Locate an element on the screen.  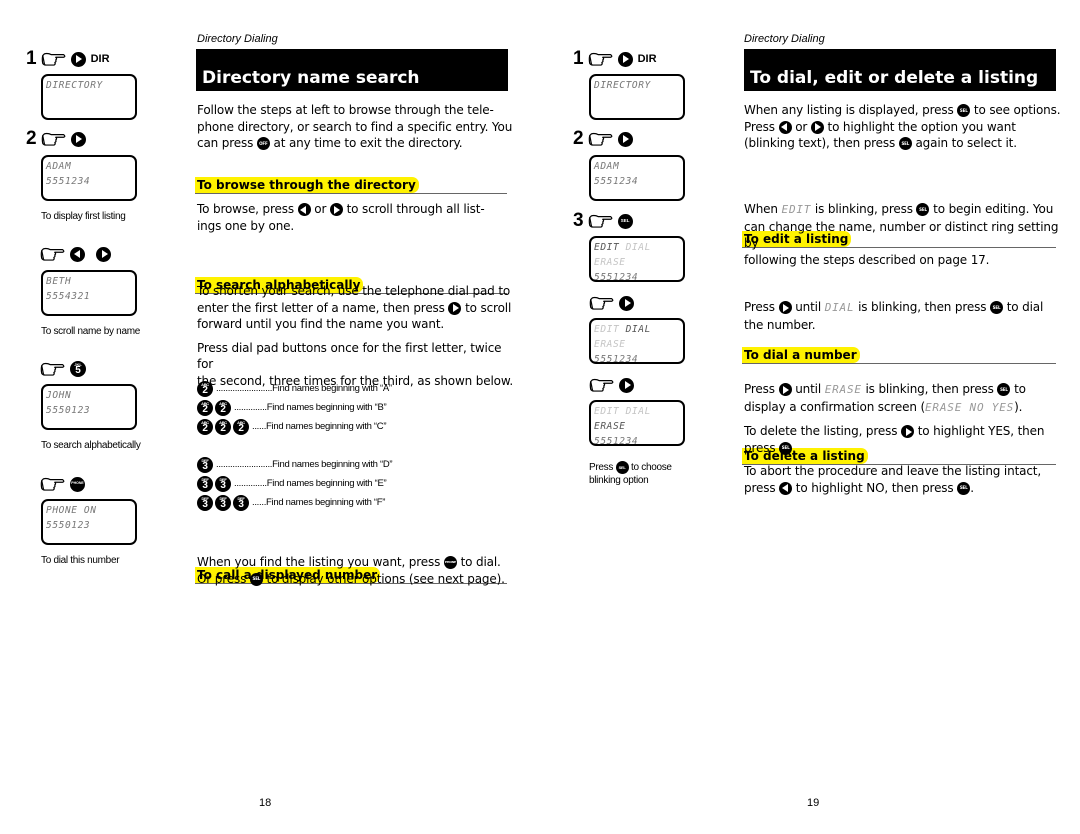
lcd-options-line: EDIT DIAL ERASE is located at coordinates (637, 255).